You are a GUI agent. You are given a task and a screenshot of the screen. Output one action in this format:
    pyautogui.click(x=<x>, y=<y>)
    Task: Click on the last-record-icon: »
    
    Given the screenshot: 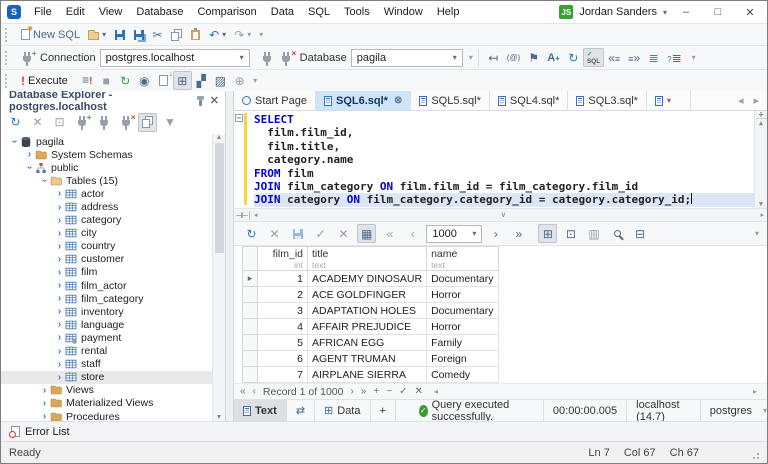 What is the action you would take?
    pyautogui.click(x=364, y=391)
    